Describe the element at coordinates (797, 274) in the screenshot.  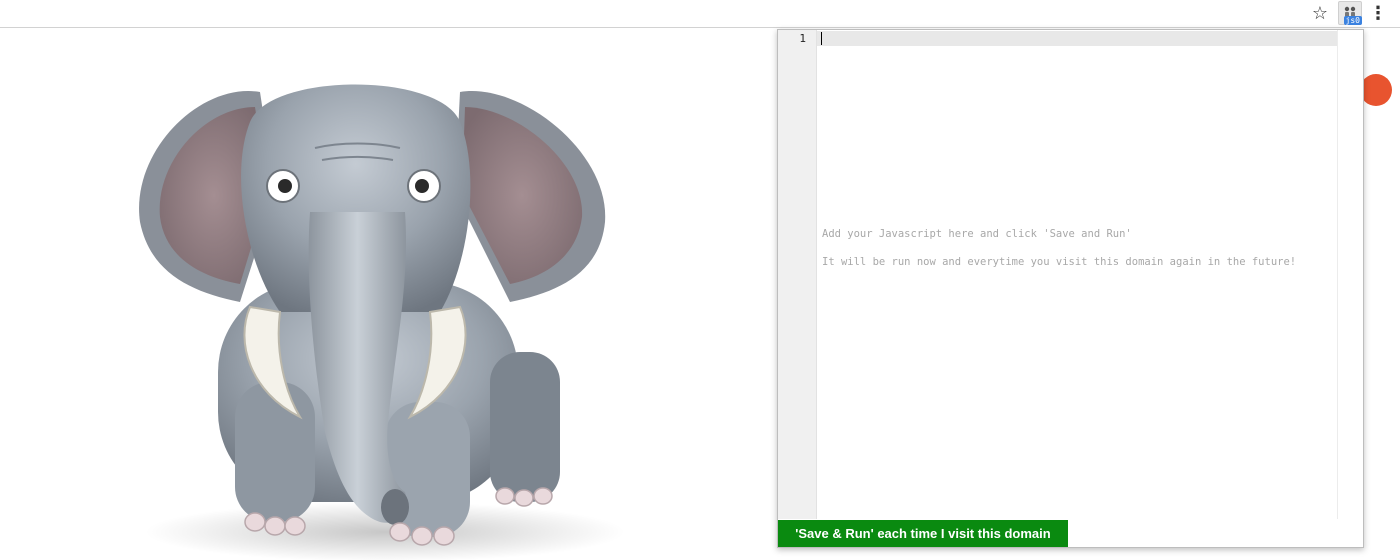
I see `line-gutter: 1` at that location.